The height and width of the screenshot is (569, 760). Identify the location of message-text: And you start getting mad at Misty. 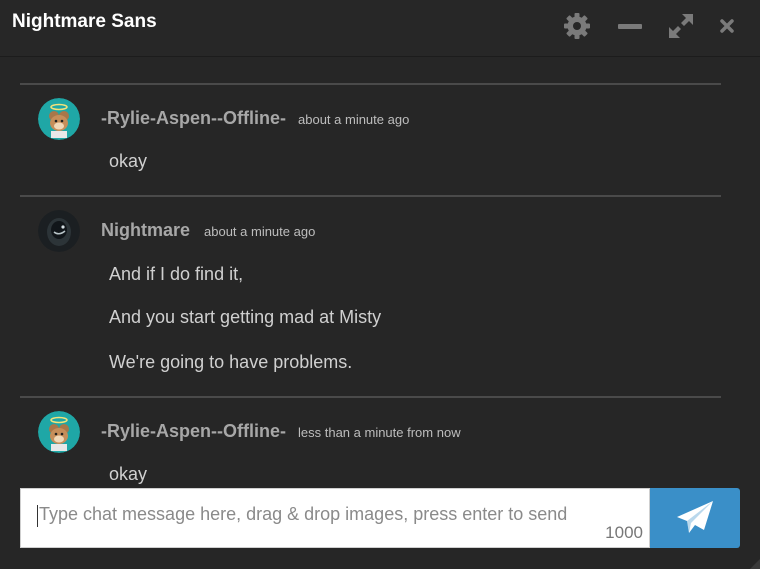
(245, 317).